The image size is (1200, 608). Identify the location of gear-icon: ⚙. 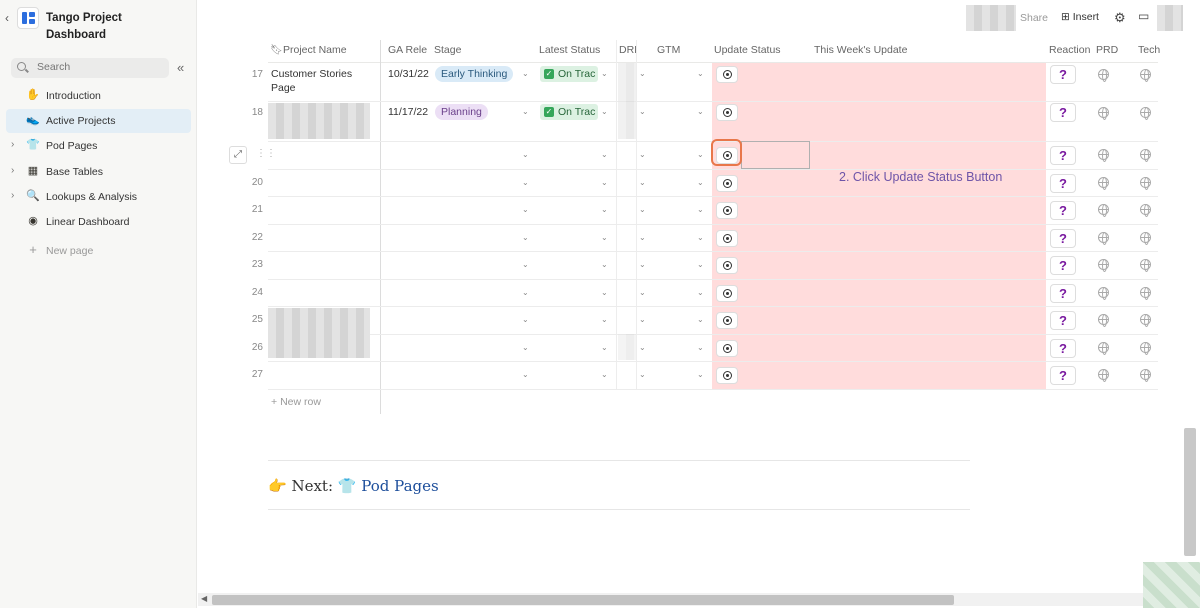
(1120, 18).